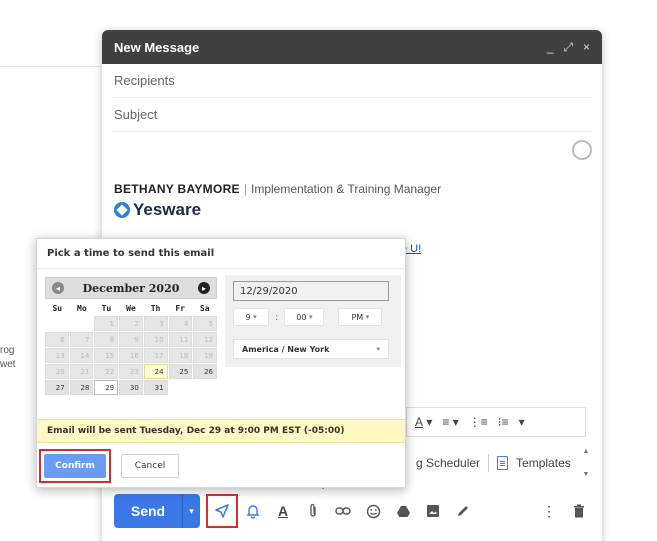 This screenshot has width=657, height=541. What do you see at coordinates (550, 47) in the screenshot?
I see `minimize-icon: _` at bounding box center [550, 47].